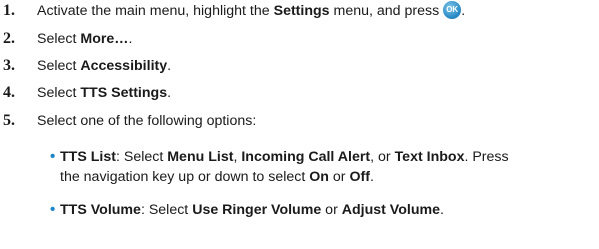 This screenshot has width=599, height=249. What do you see at coordinates (9, 10) in the screenshot?
I see `step-number: 1.` at bounding box center [9, 10].